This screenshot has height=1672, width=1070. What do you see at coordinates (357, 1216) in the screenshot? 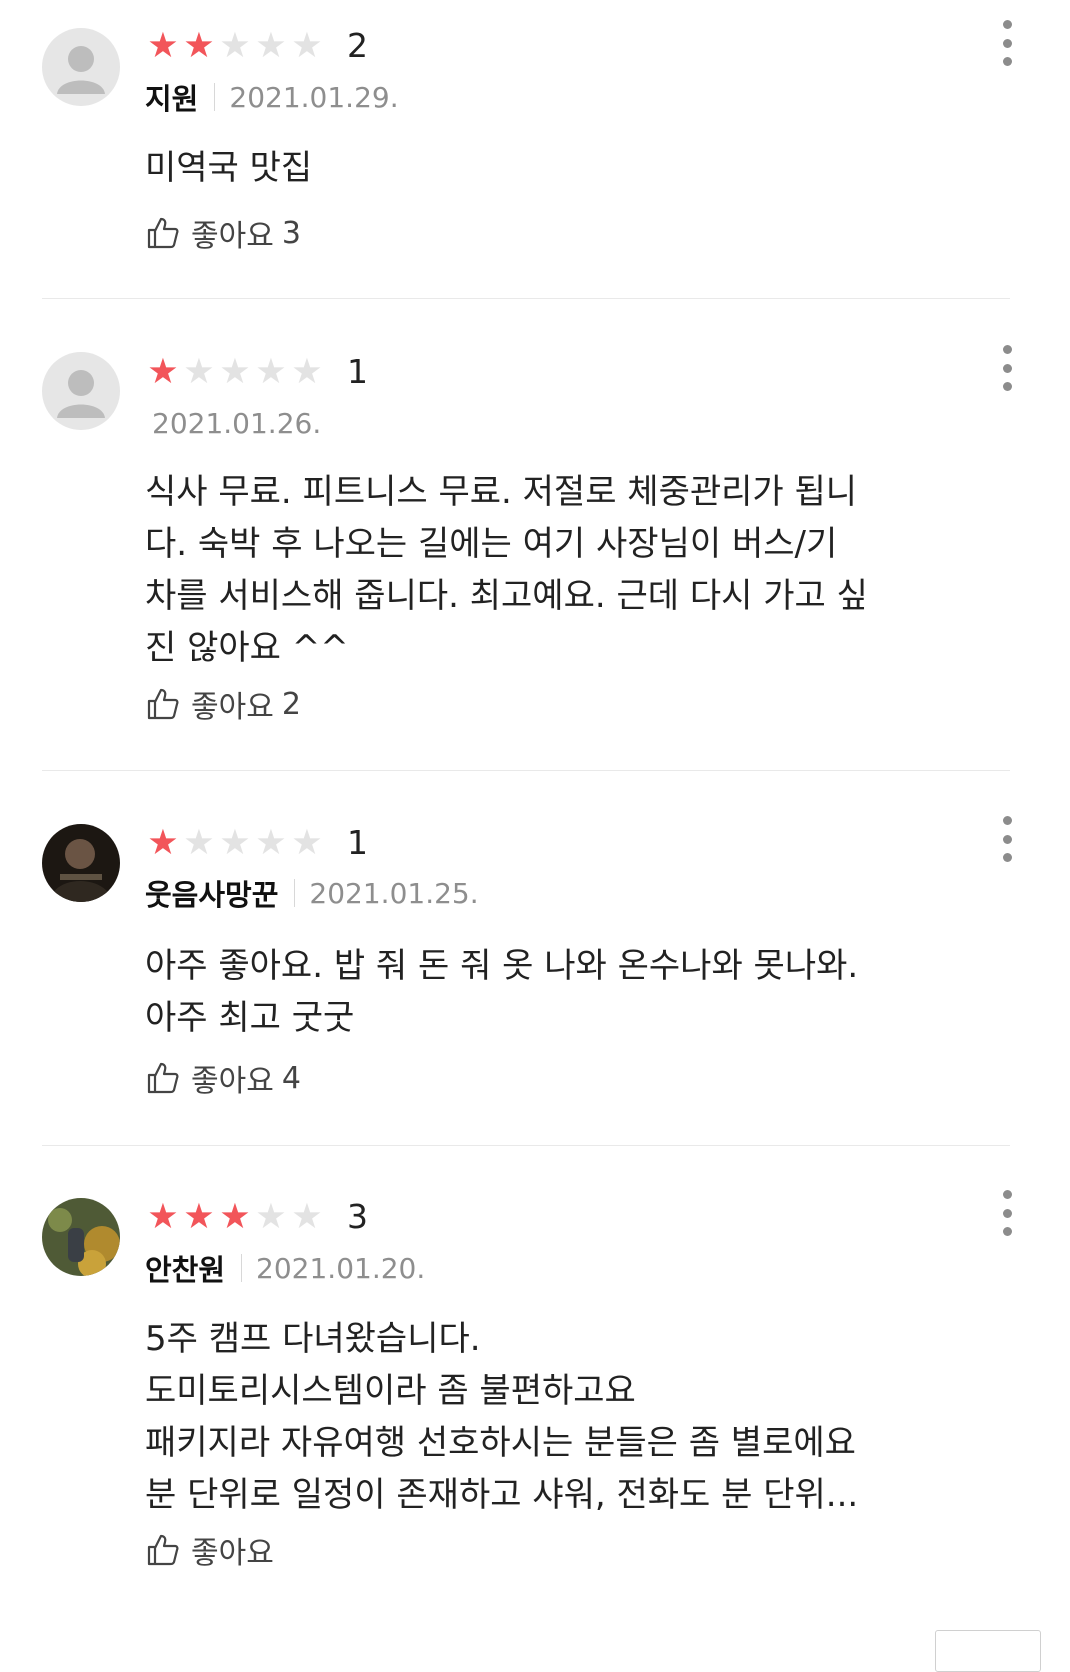
I see `rating-score: 3` at bounding box center [357, 1216].